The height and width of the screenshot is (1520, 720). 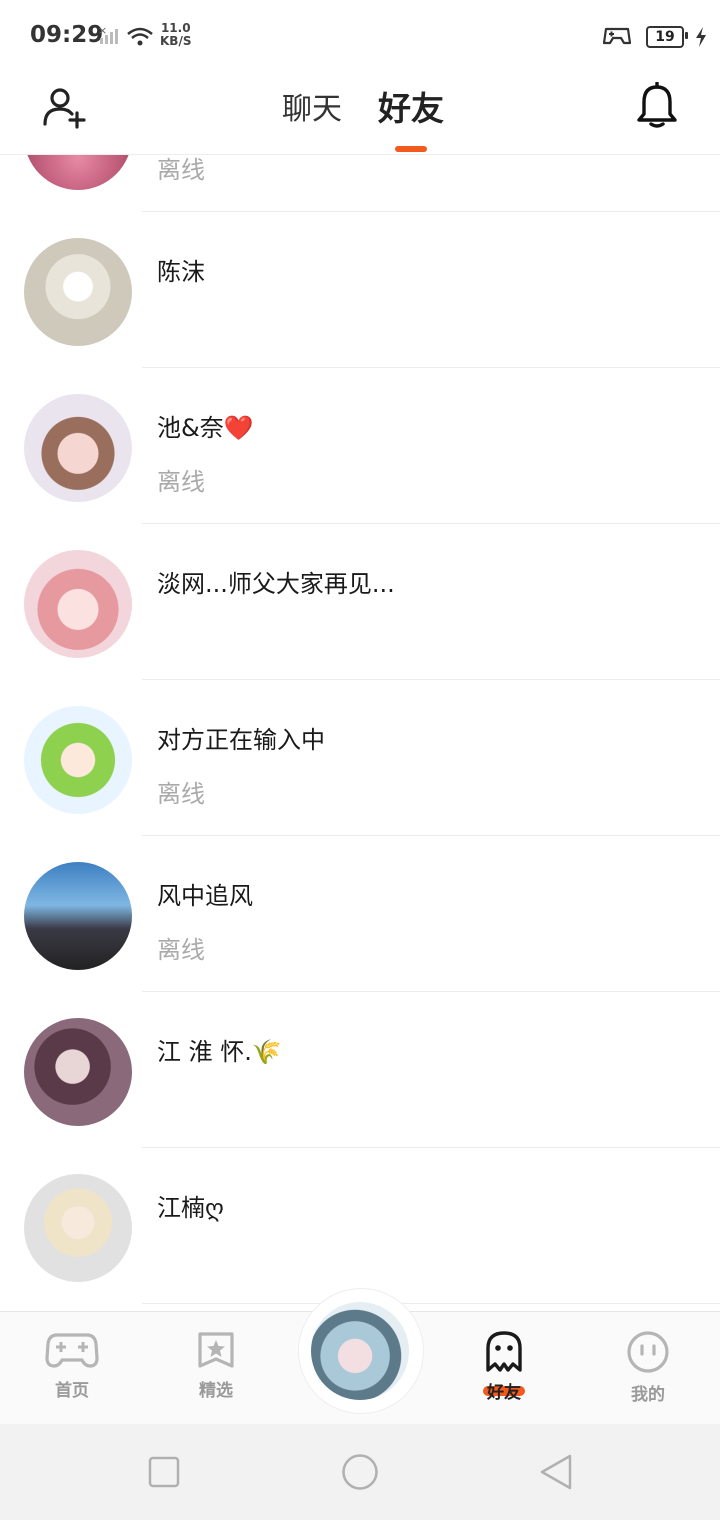 I want to click on tab-chat: 聊天, so click(x=312, y=106).